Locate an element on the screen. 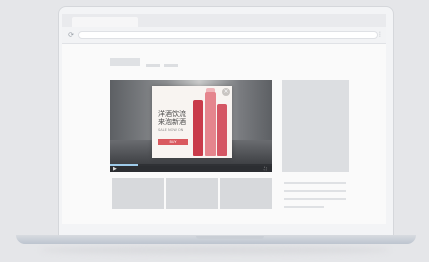 The width and height of the screenshot is (429, 262). site-logo is located at coordinates (125, 62).